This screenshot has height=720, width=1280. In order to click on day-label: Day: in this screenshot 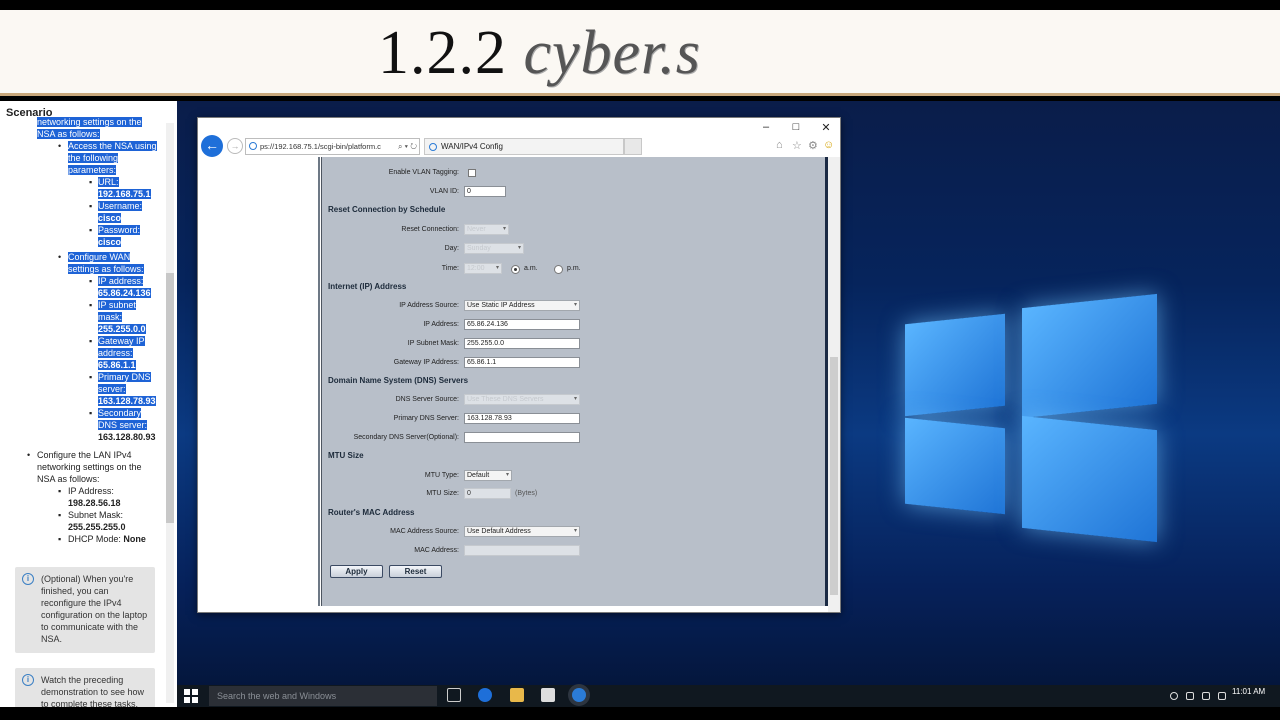, I will do `click(451, 248)`.